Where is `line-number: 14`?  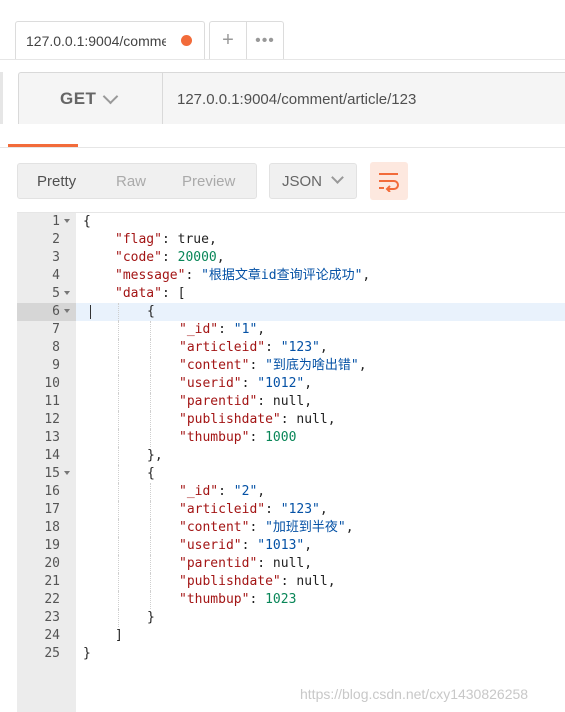
line-number: 14 is located at coordinates (52, 455).